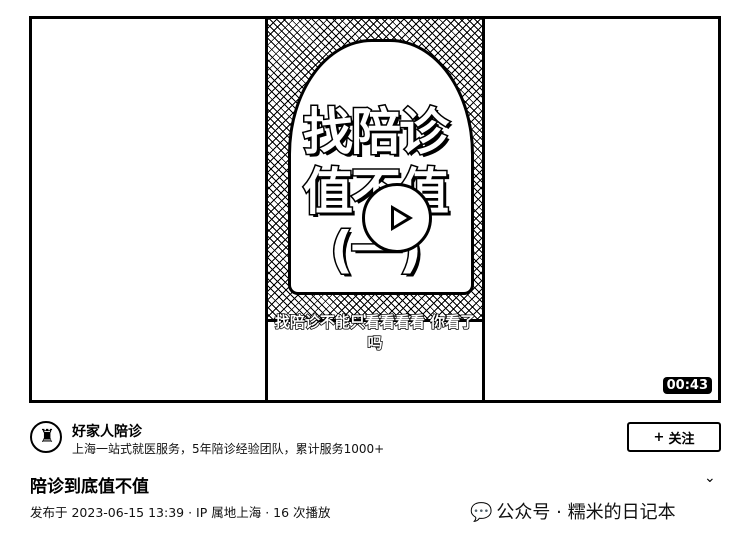 The image size is (733, 541). I want to click on channel-name: 好家人陪诊, so click(107, 431).